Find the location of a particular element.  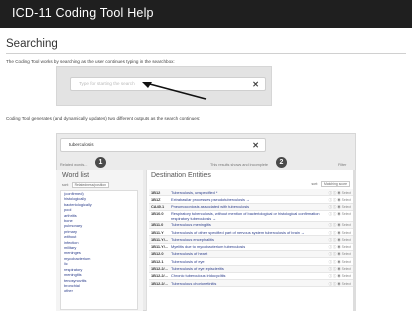

entity-code: 1B10.0 is located at coordinates (157, 214).